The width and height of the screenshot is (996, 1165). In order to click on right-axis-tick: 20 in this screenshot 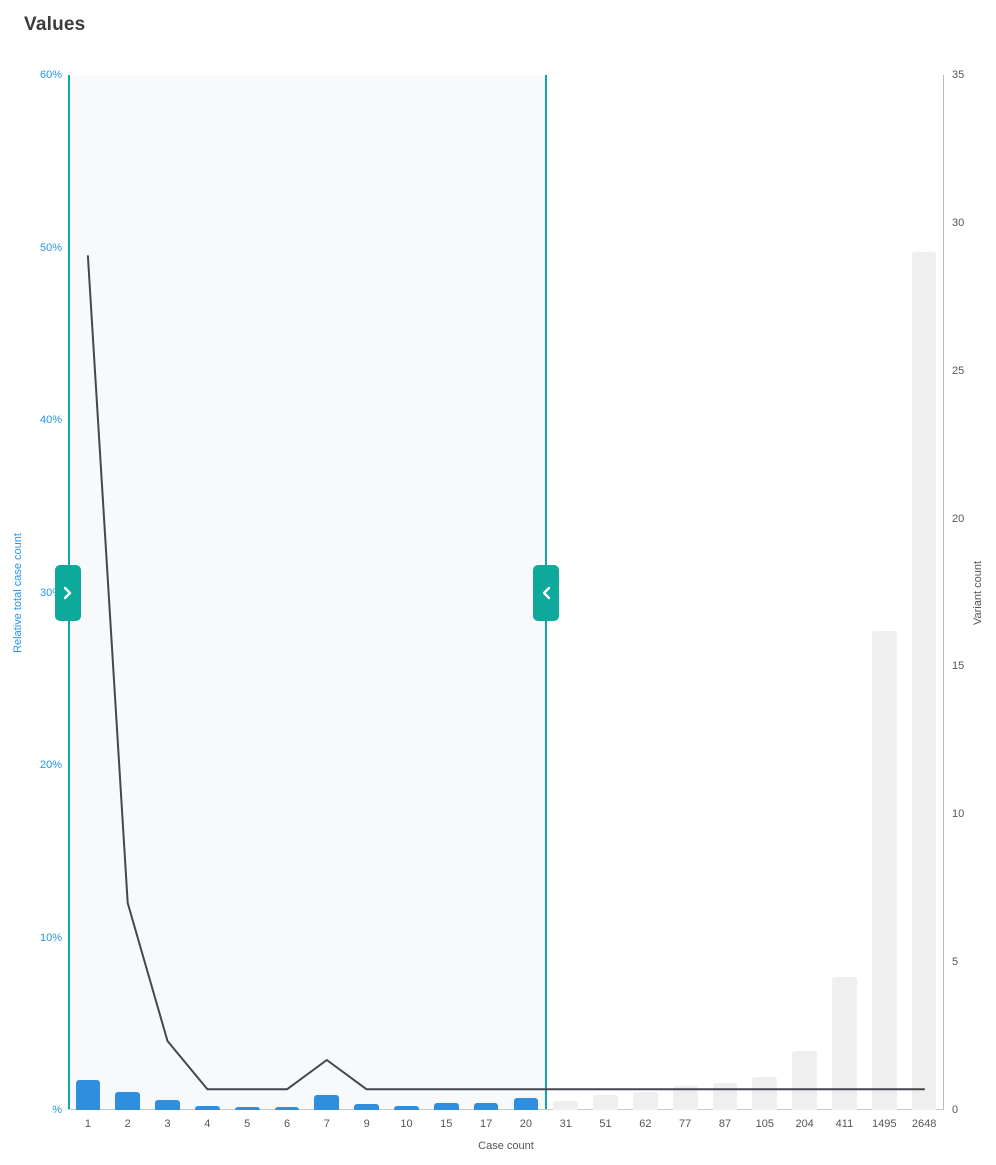, I will do `click(958, 518)`.